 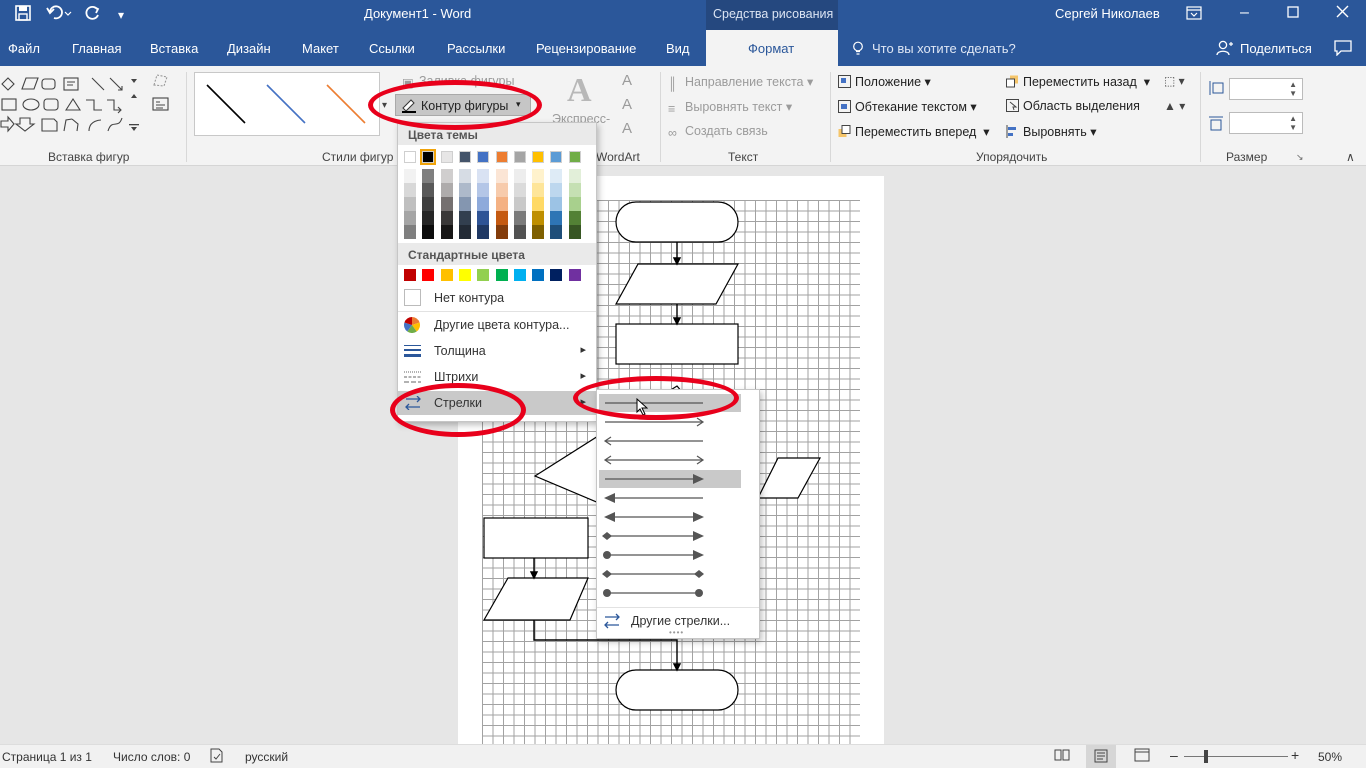 I want to click on create-link-button: ∞ Создать связь, so click(x=718, y=132).